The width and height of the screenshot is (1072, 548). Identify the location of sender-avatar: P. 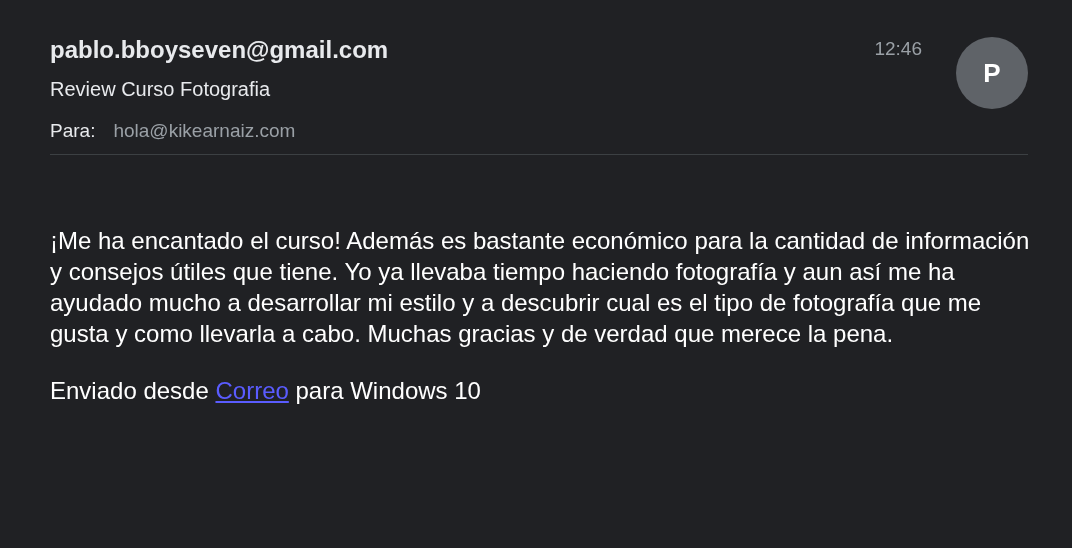
(992, 73).